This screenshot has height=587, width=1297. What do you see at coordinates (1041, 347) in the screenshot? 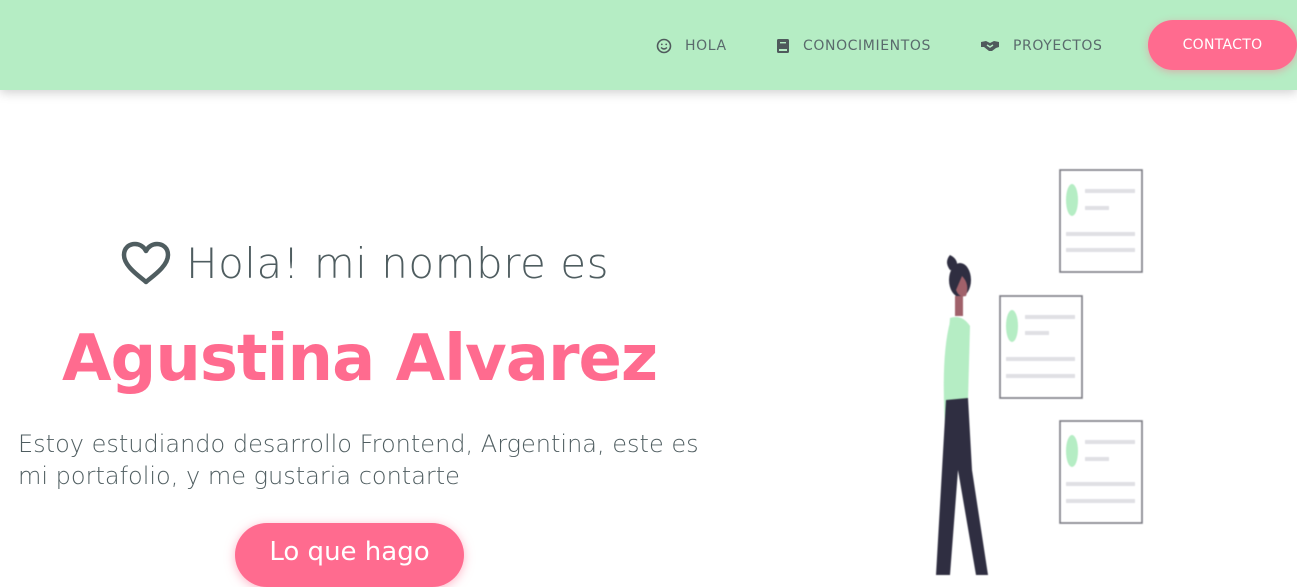
I see `info-card-middle` at bounding box center [1041, 347].